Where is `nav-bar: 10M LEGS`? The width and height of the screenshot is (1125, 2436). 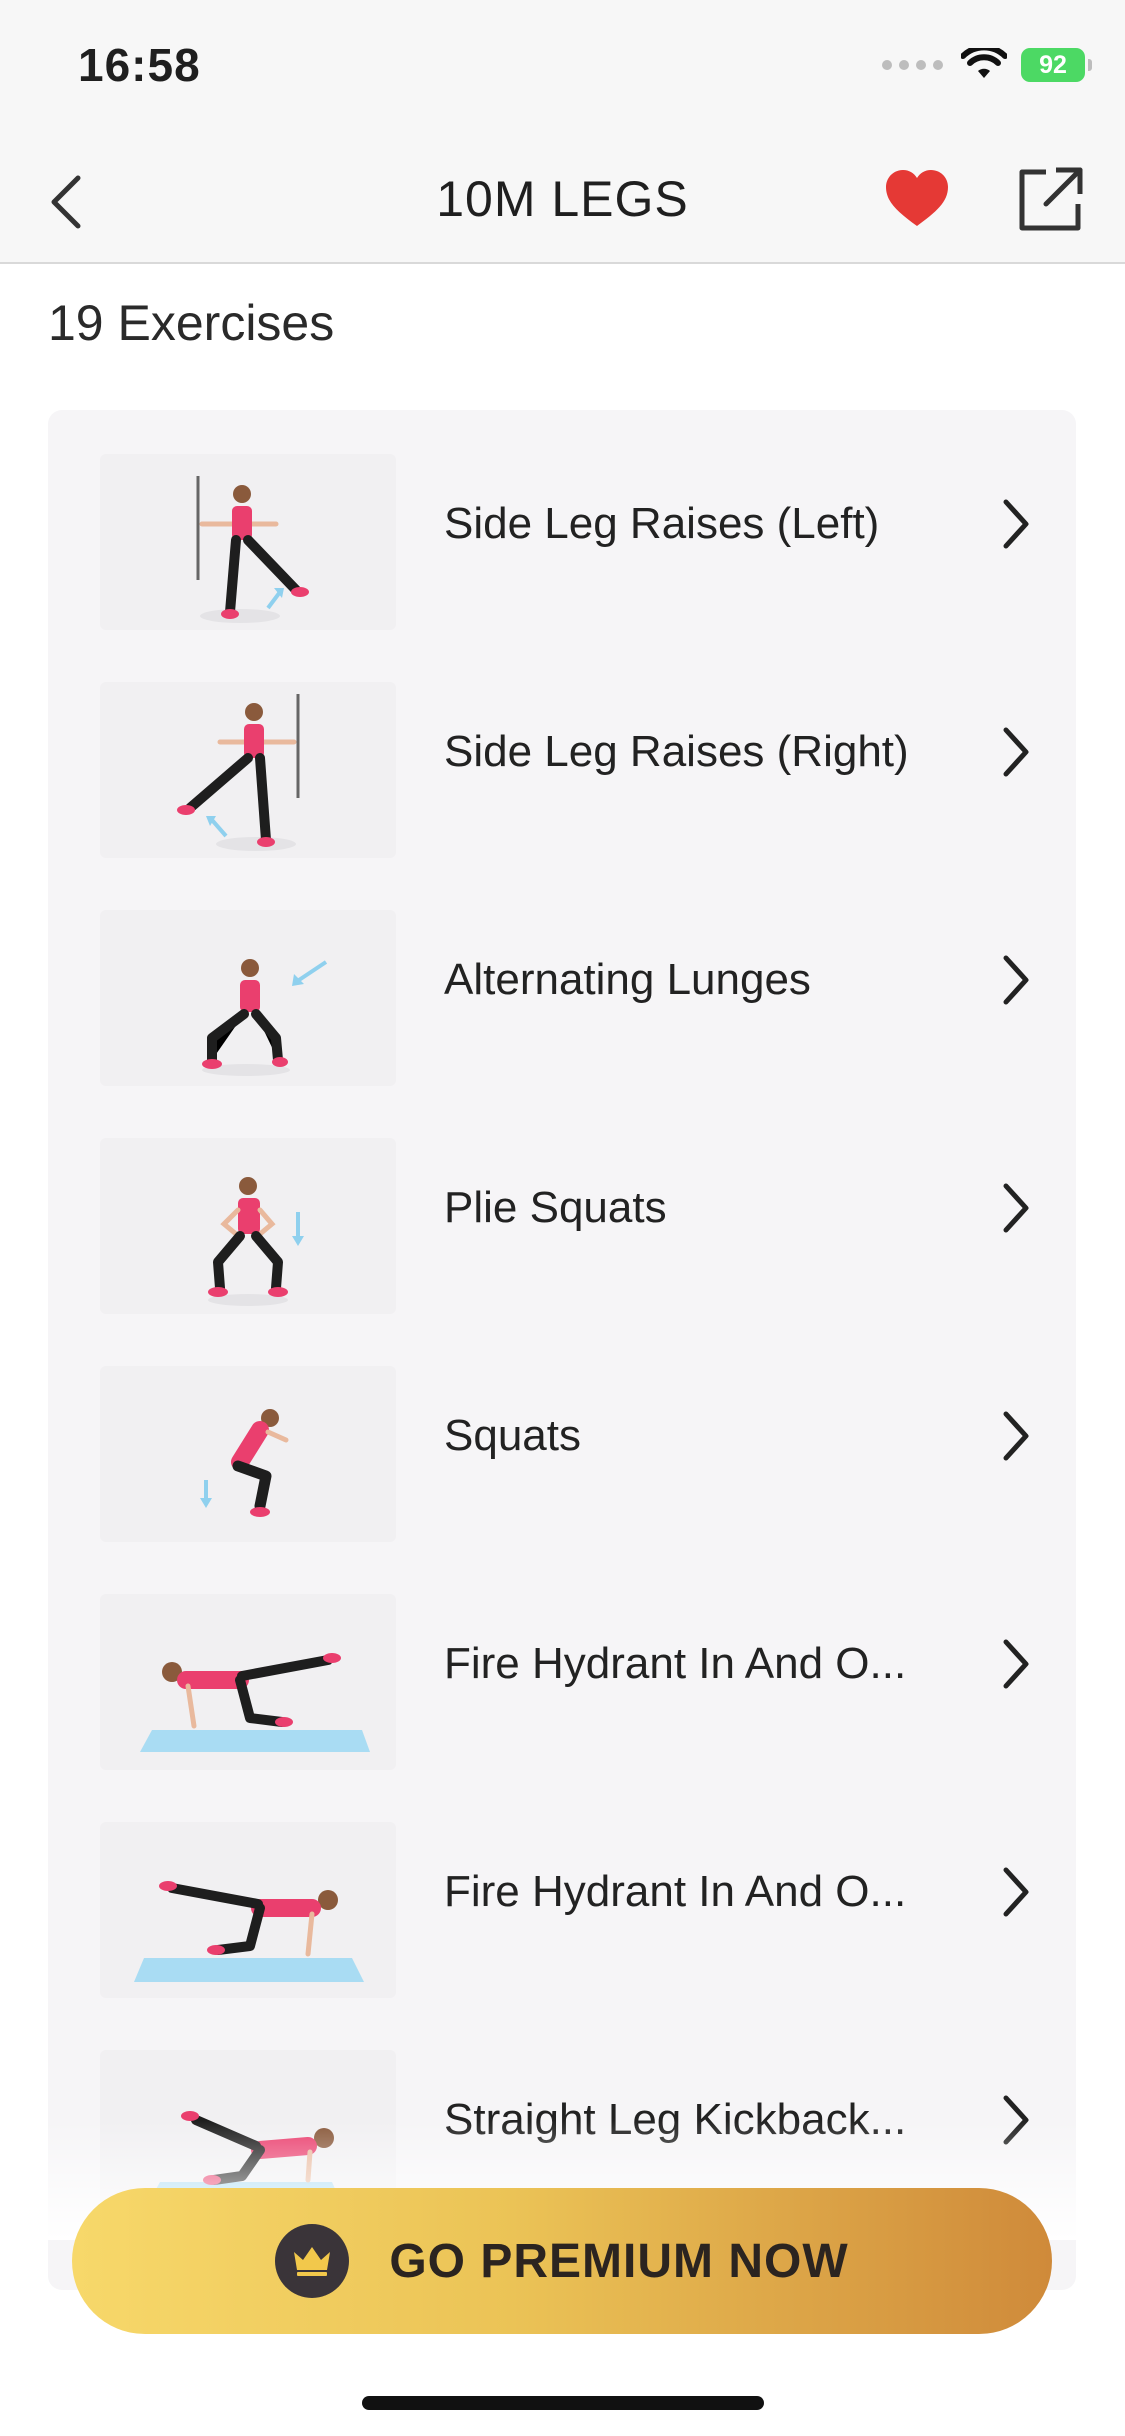 nav-bar: 10M LEGS is located at coordinates (562, 202).